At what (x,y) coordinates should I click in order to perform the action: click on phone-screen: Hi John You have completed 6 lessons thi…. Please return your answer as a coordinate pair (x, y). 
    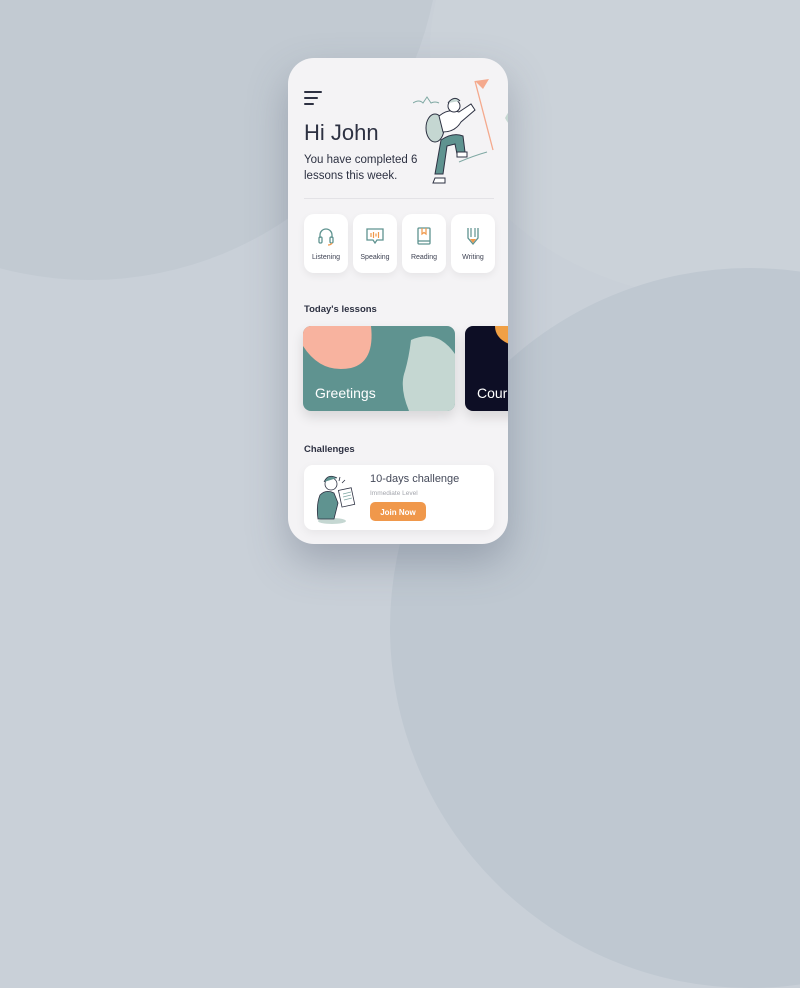
    Looking at the image, I should click on (398, 301).